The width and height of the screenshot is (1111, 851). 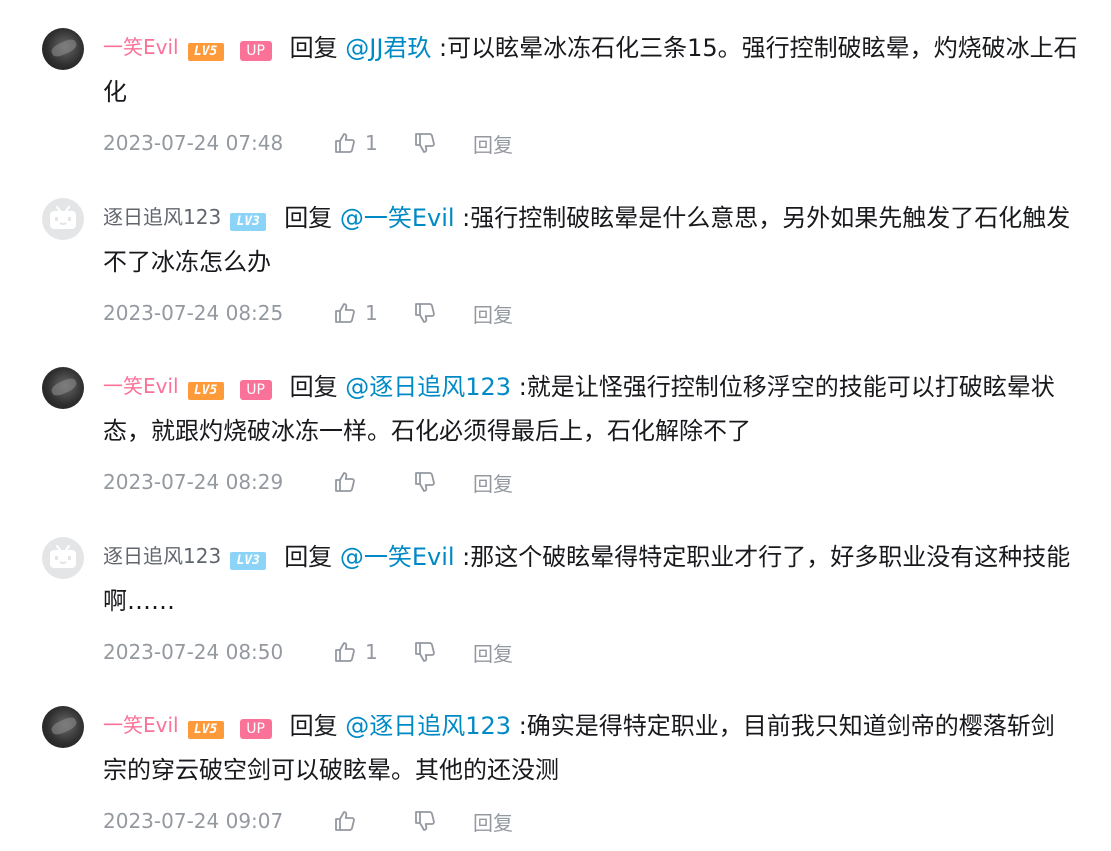 I want to click on timestamp: 2023-07-24 09:07, so click(x=193, y=821).